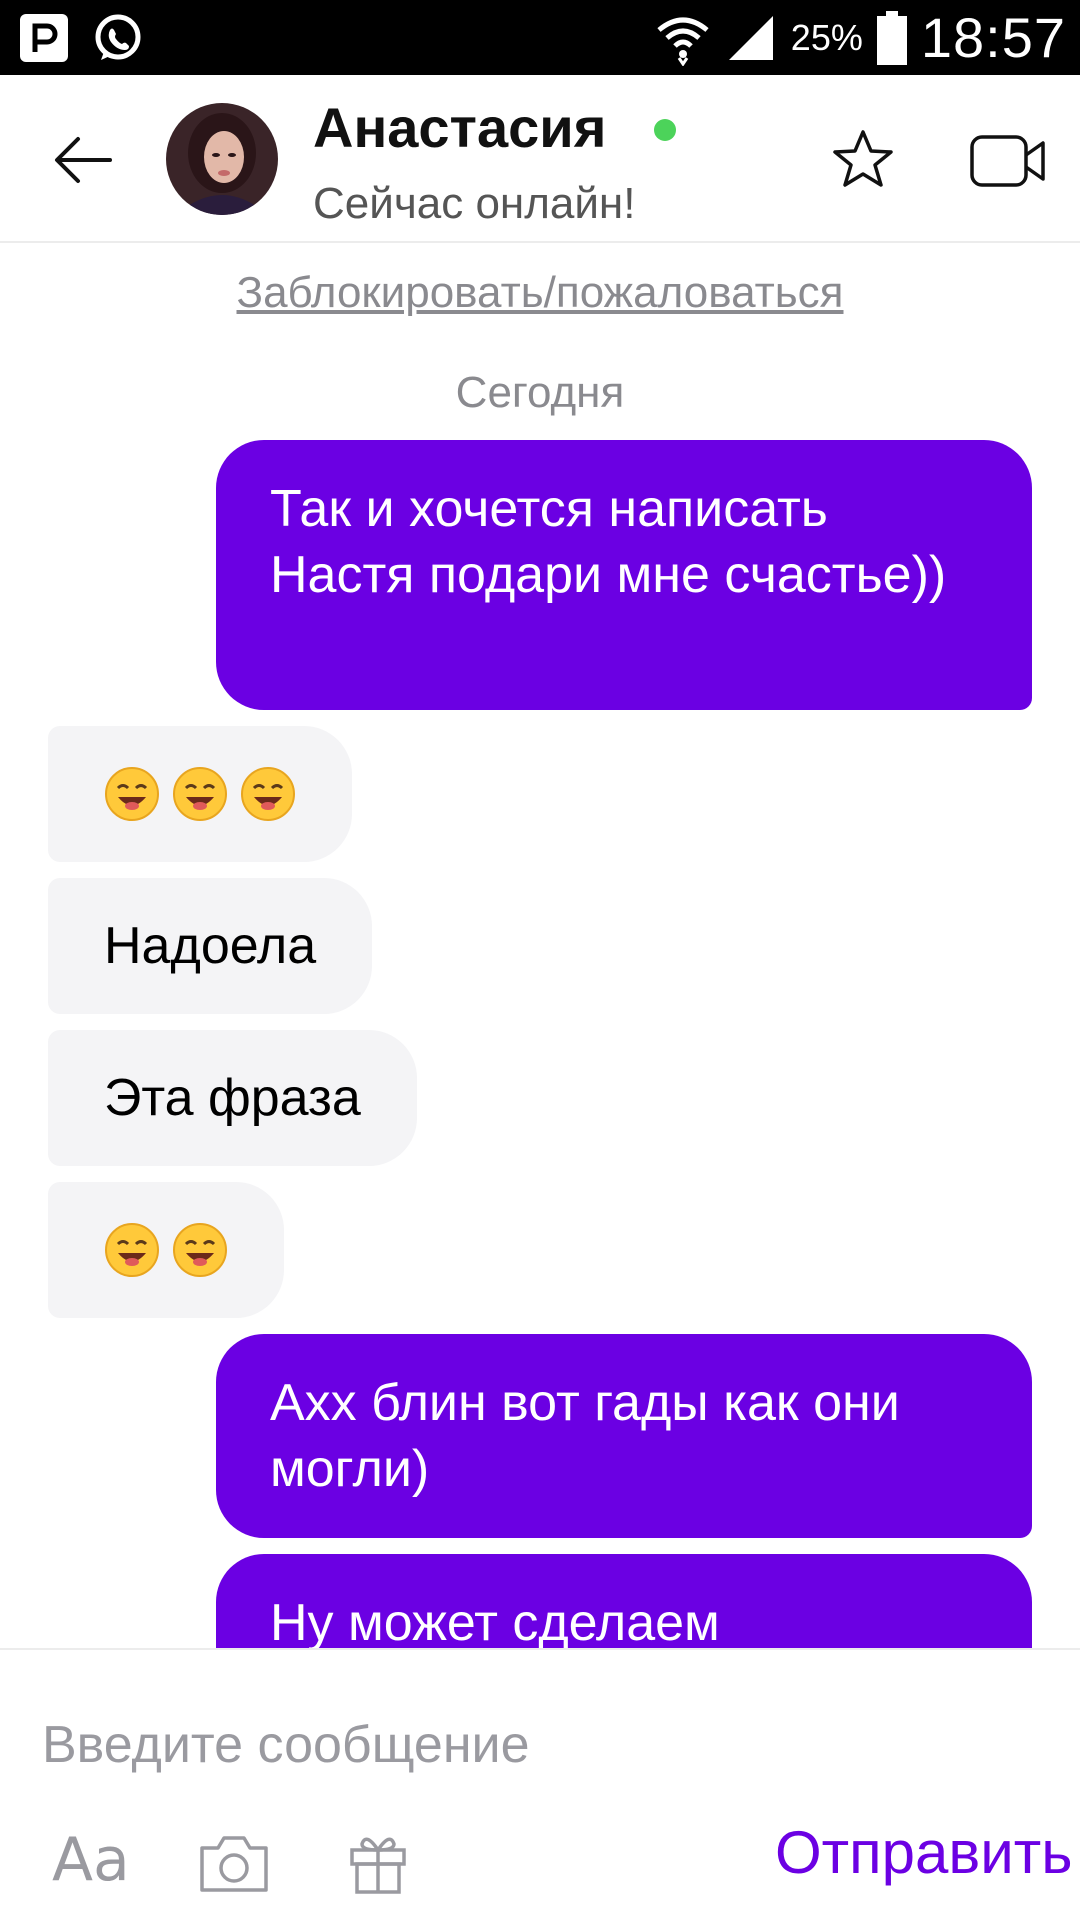 The image size is (1080, 1920). What do you see at coordinates (118, 37) in the screenshot?
I see `whatsapp-icon` at bounding box center [118, 37].